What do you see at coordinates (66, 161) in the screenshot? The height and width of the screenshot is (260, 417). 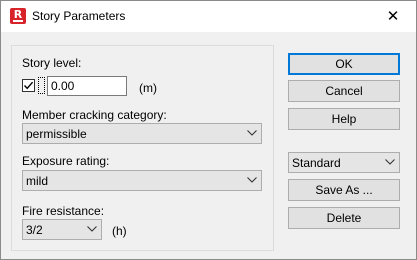 I see `exposure-label: Exposure rating:` at bounding box center [66, 161].